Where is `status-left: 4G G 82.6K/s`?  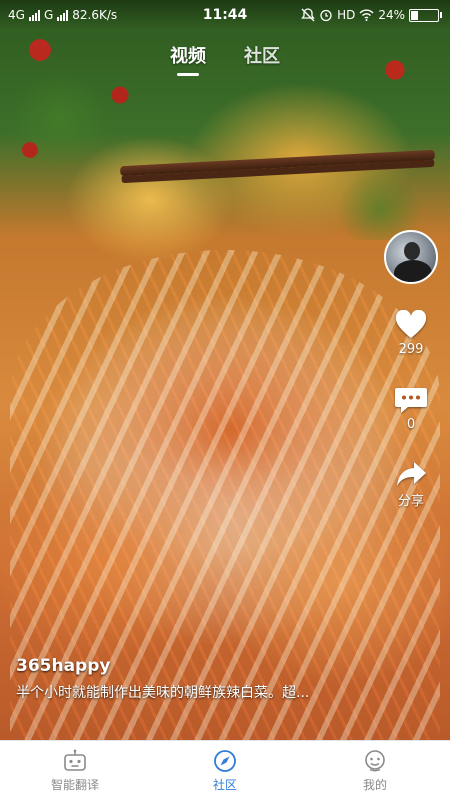
status-left: 4G G 82.6K/s is located at coordinates (62, 15).